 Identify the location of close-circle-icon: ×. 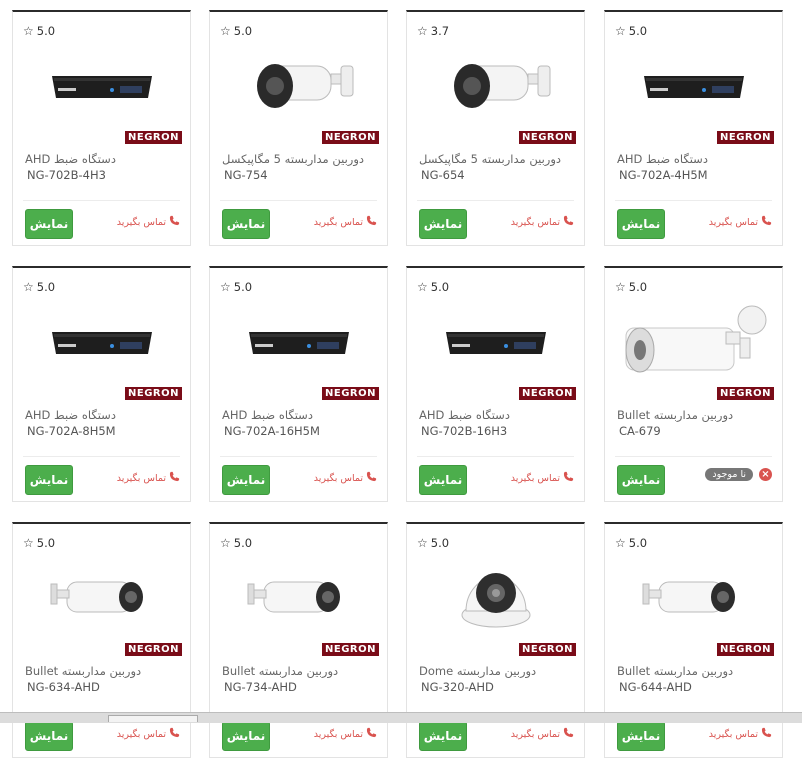
(765, 474).